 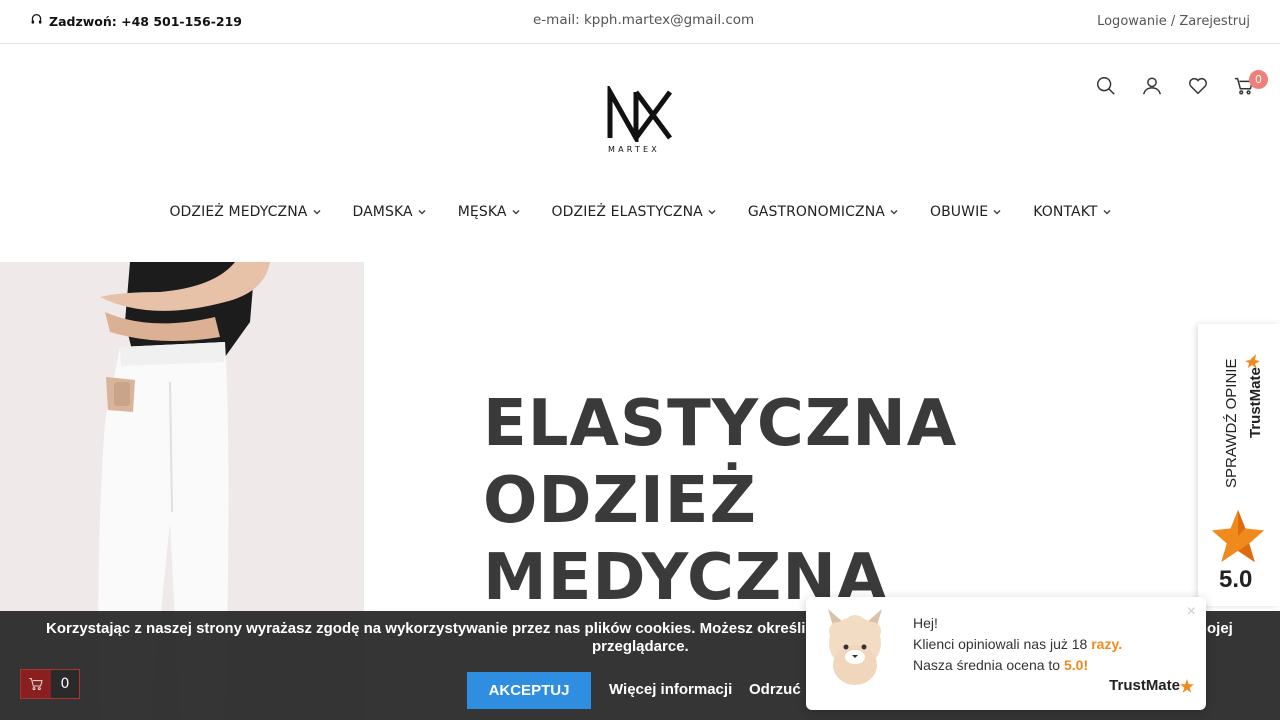 I want to click on nav-item-odziez-elastyczna: ODZIEŻ ELASTYCZNA, so click(x=634, y=212).